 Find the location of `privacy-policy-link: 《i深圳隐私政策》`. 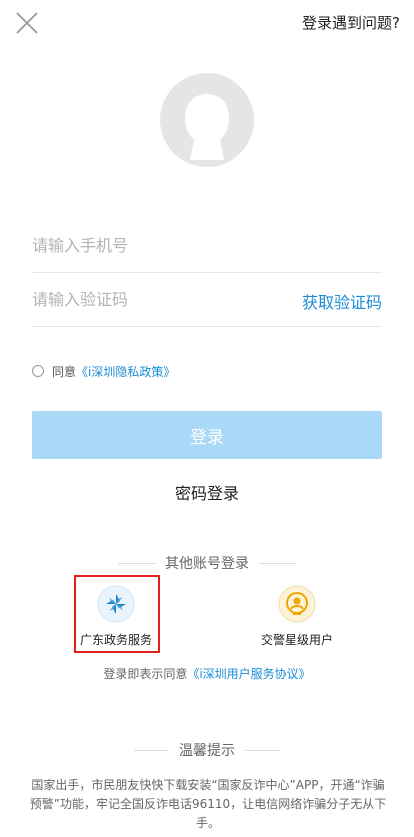

privacy-policy-link: 《i深圳隐私政策》 is located at coordinates (125, 371).